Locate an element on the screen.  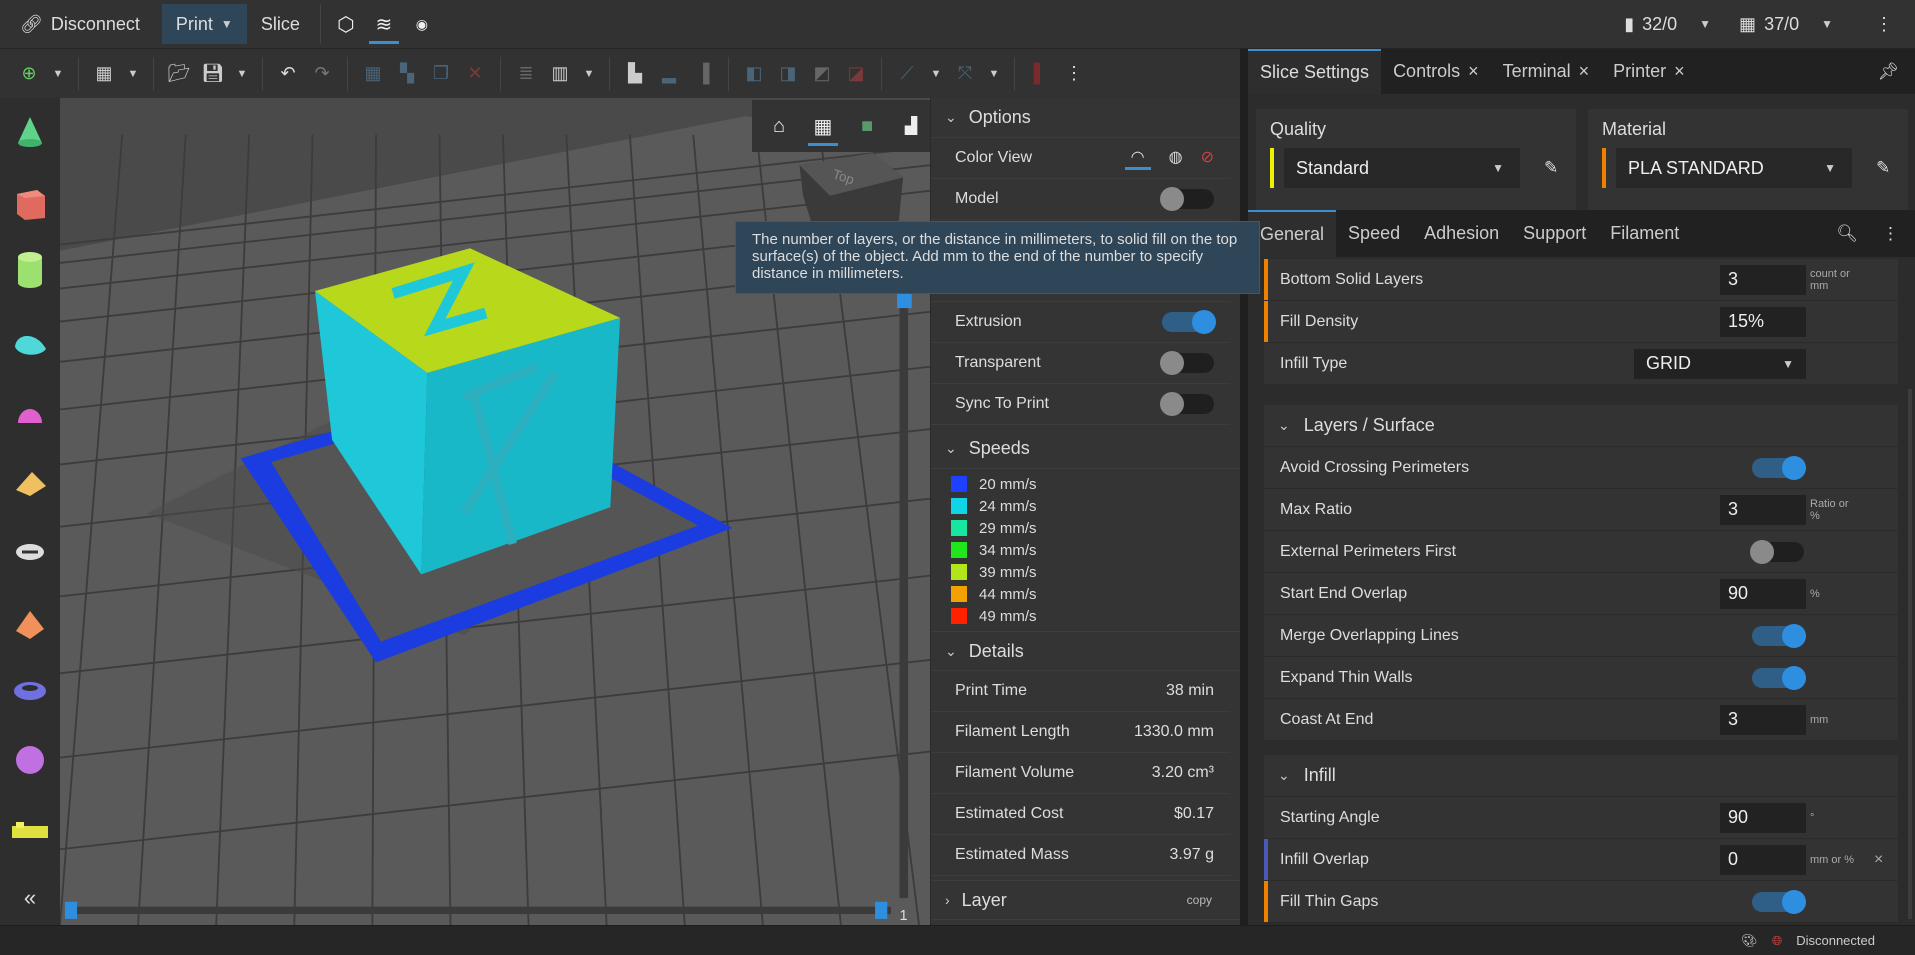
model-view-cube-icon: ⬡ is located at coordinates (346, 24).